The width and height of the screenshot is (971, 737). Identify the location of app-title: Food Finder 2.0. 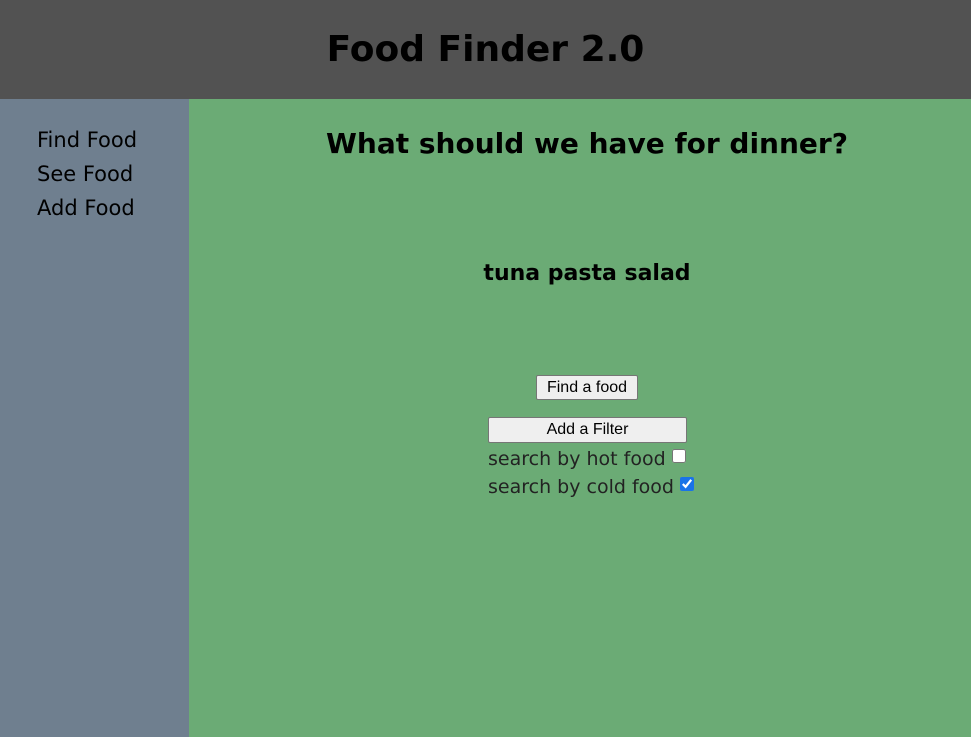
(485, 49).